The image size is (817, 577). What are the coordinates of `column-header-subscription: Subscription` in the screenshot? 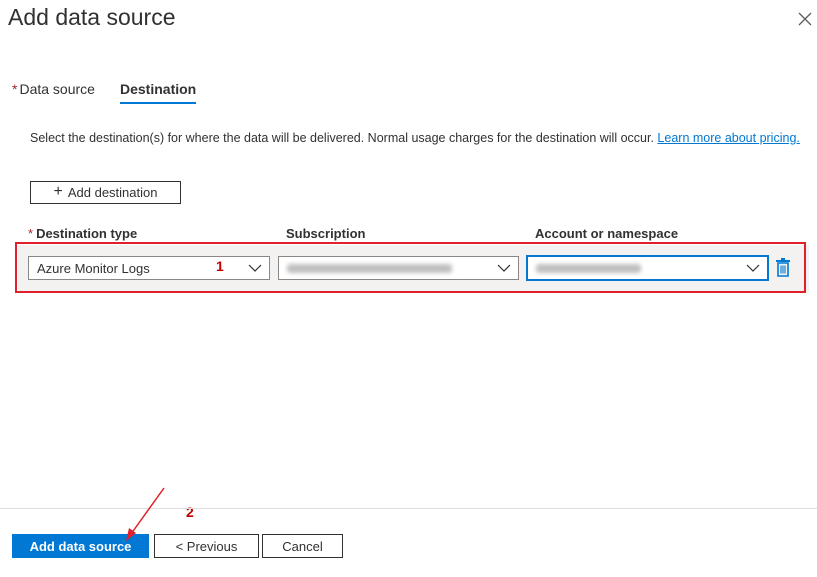 It's located at (326, 233).